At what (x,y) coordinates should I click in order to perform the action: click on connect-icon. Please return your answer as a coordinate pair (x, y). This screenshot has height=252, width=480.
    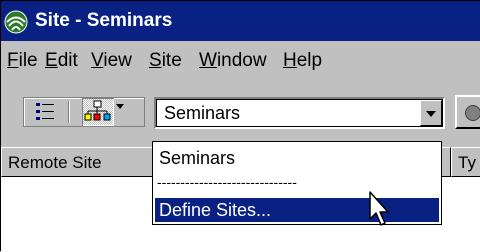
    Looking at the image, I should click on (472, 113).